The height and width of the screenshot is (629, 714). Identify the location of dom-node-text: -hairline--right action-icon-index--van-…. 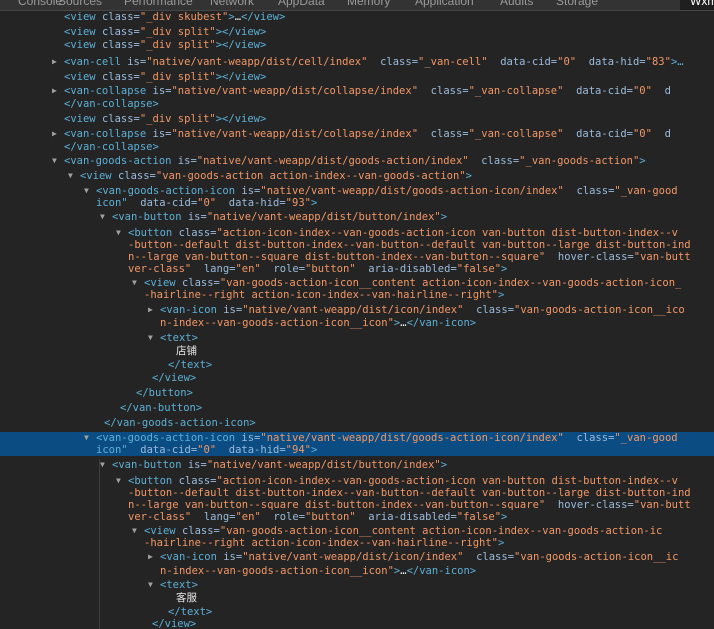
(324, 543).